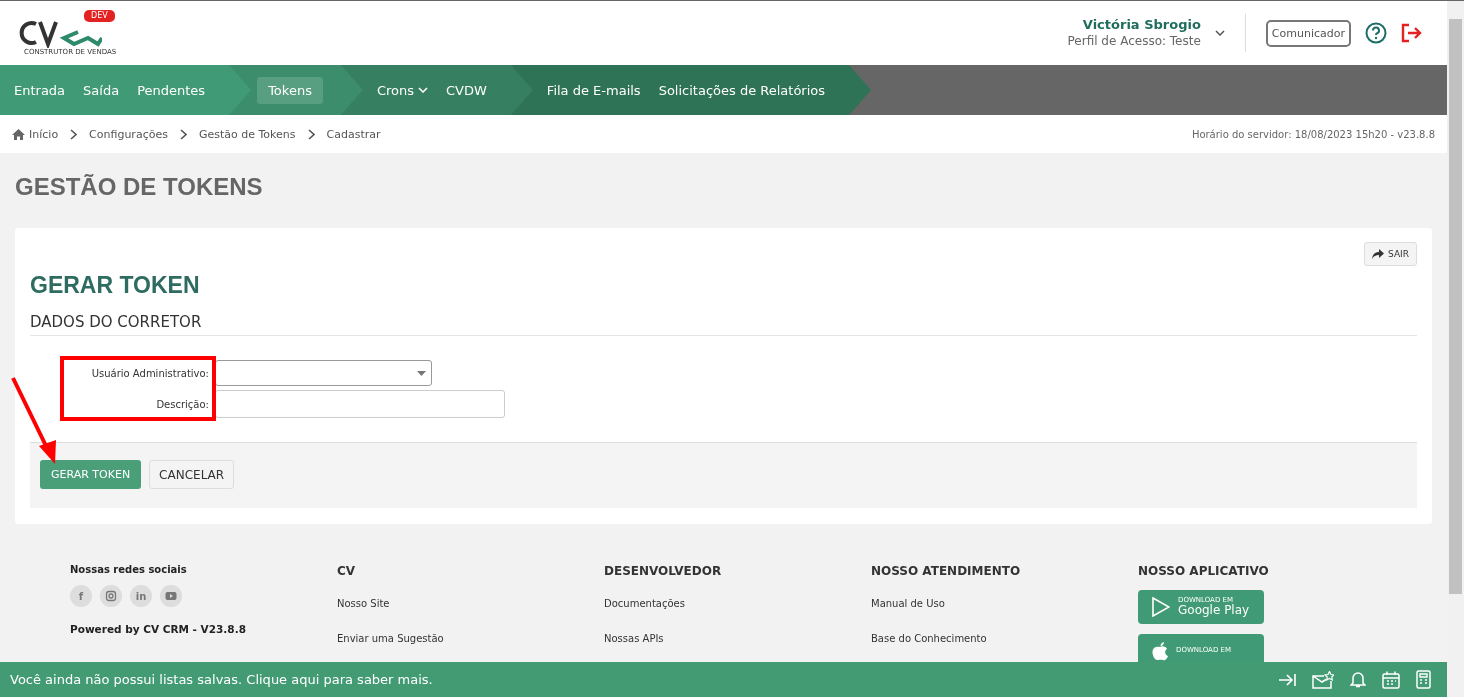  Describe the element at coordinates (1287, 679) in the screenshot. I see `arrow-to-line-icon` at that location.